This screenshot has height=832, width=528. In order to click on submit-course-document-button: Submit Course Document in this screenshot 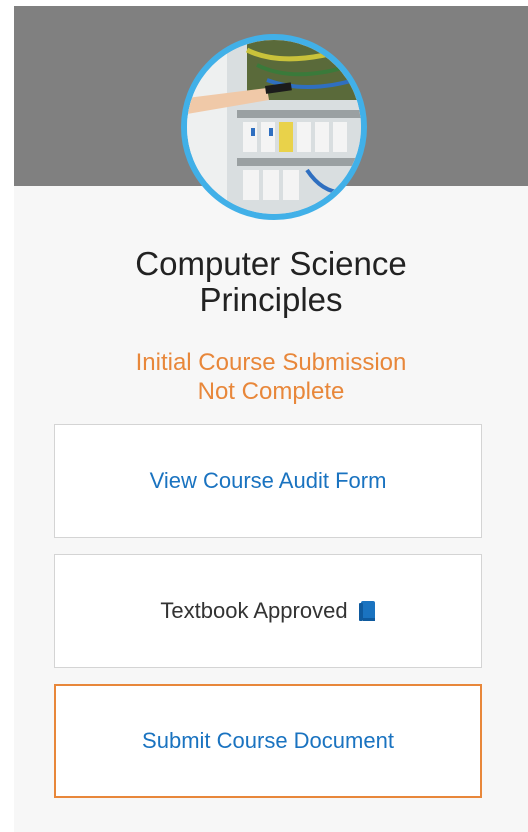, I will do `click(268, 741)`.